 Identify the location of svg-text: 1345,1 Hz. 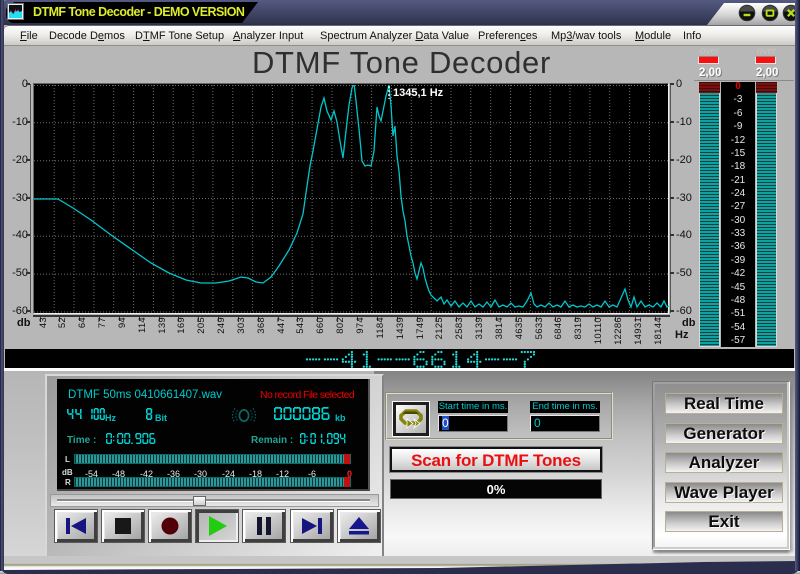
(418, 93).